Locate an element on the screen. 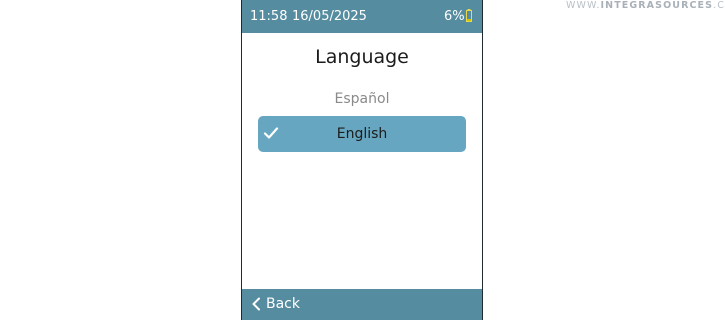 The image size is (725, 320). battery-low-icon is located at coordinates (469, 15).